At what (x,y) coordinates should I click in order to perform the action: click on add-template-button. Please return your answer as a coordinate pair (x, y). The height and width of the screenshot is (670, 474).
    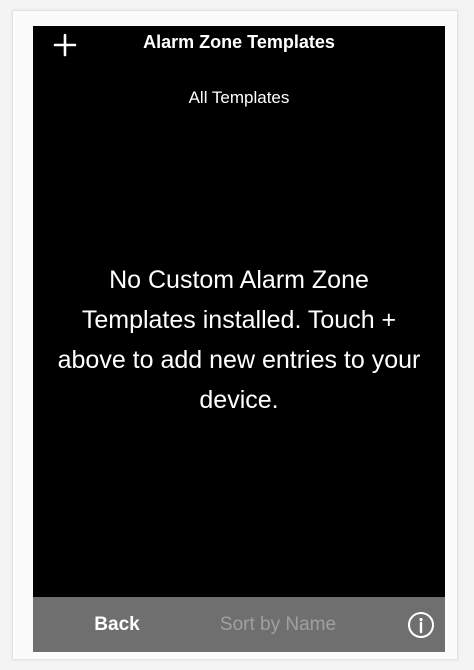
    Looking at the image, I should click on (65, 45).